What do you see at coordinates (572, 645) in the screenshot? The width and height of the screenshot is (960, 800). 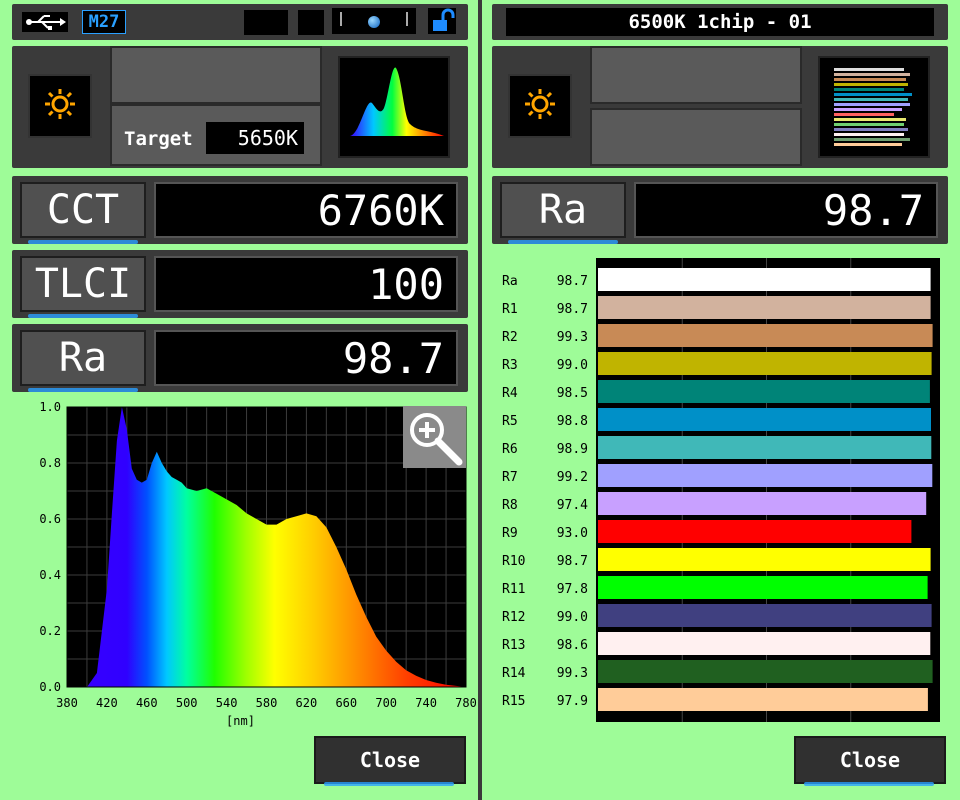 I see `cri-value-label: 98.6` at bounding box center [572, 645].